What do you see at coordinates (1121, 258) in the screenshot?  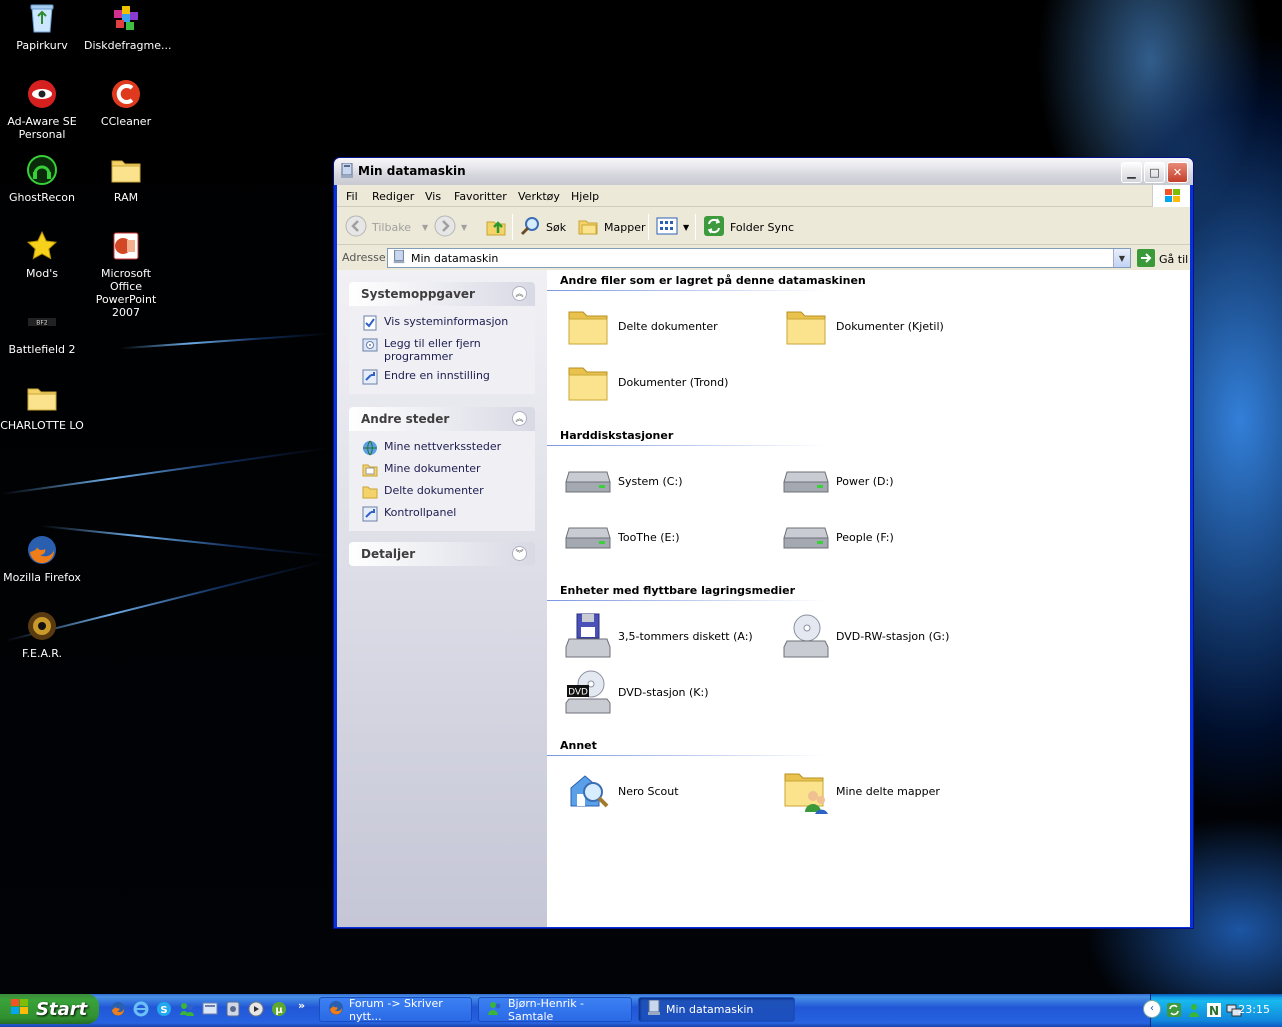 I see `address-dropdown-button: ▼` at bounding box center [1121, 258].